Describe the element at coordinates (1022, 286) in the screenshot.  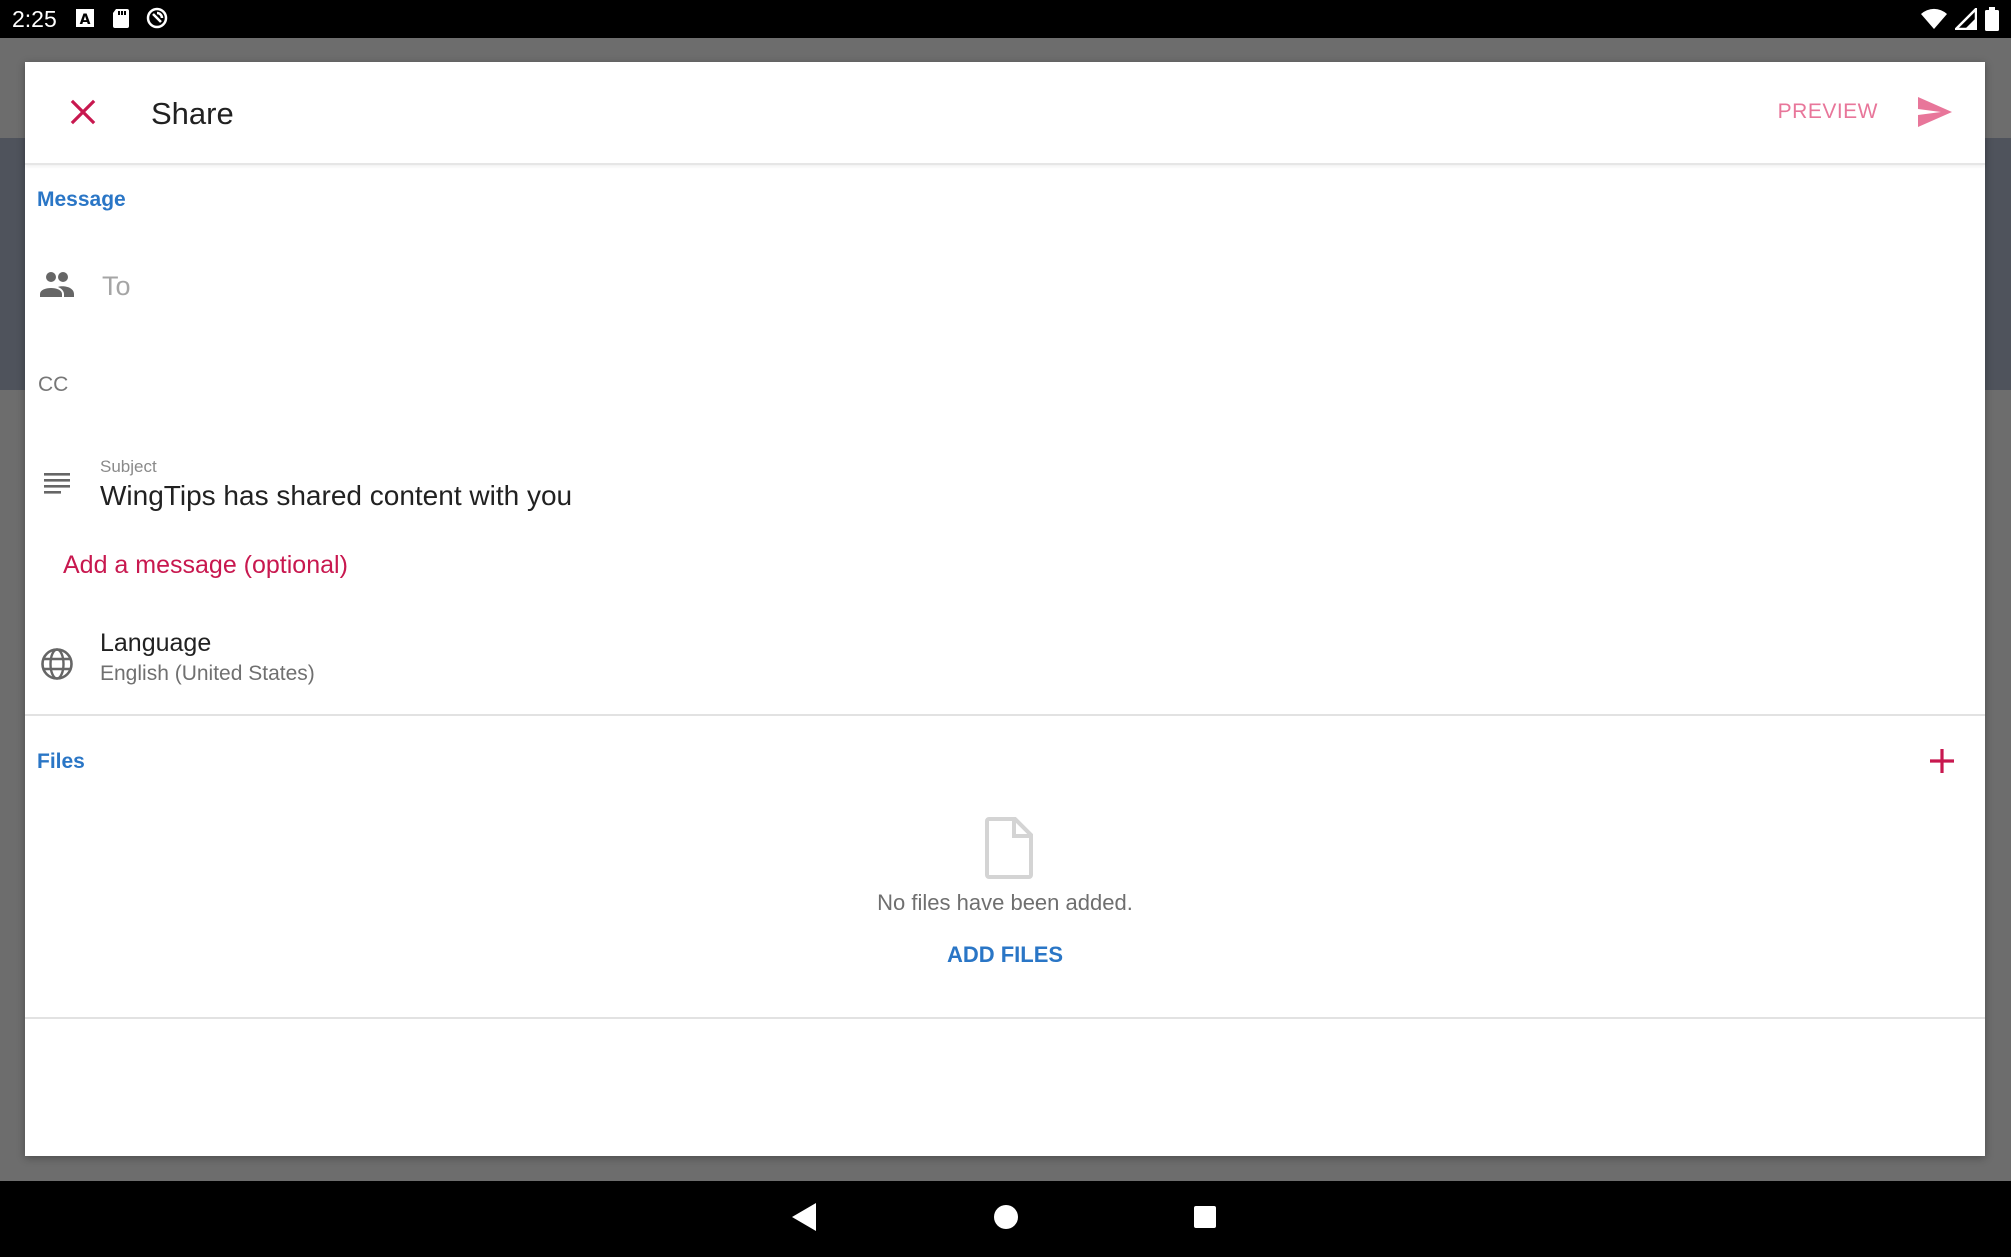
I see `to-recipients-input` at that location.